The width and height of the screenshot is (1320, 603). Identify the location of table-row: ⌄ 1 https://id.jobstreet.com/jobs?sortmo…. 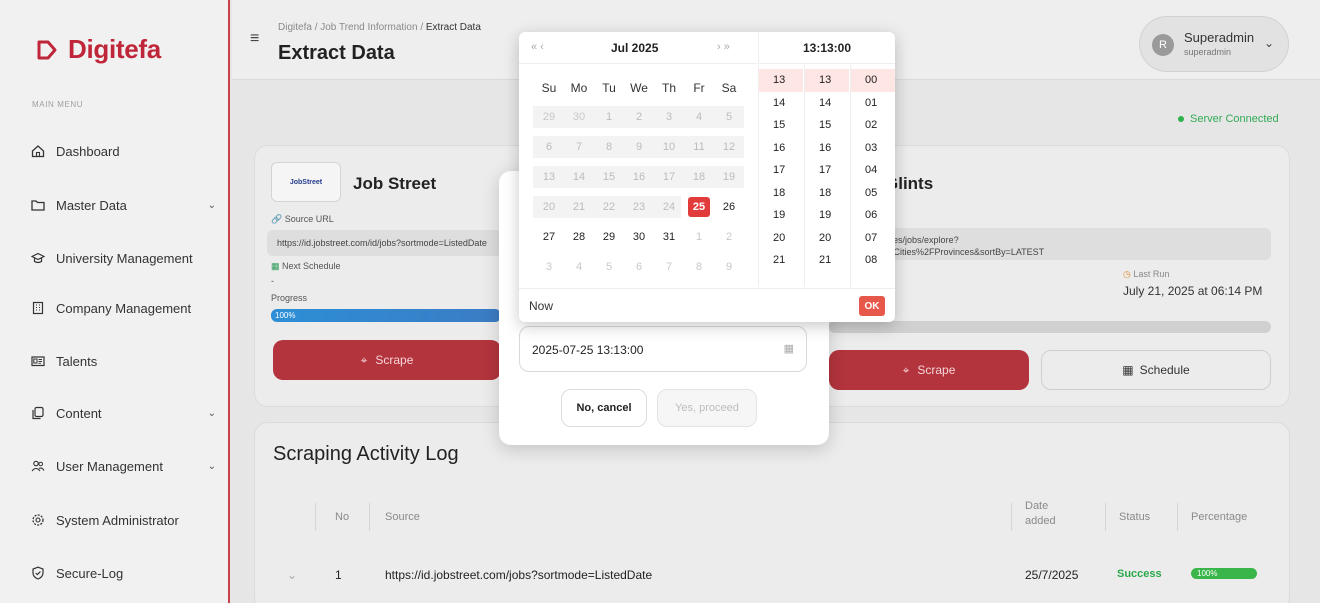
(773, 579).